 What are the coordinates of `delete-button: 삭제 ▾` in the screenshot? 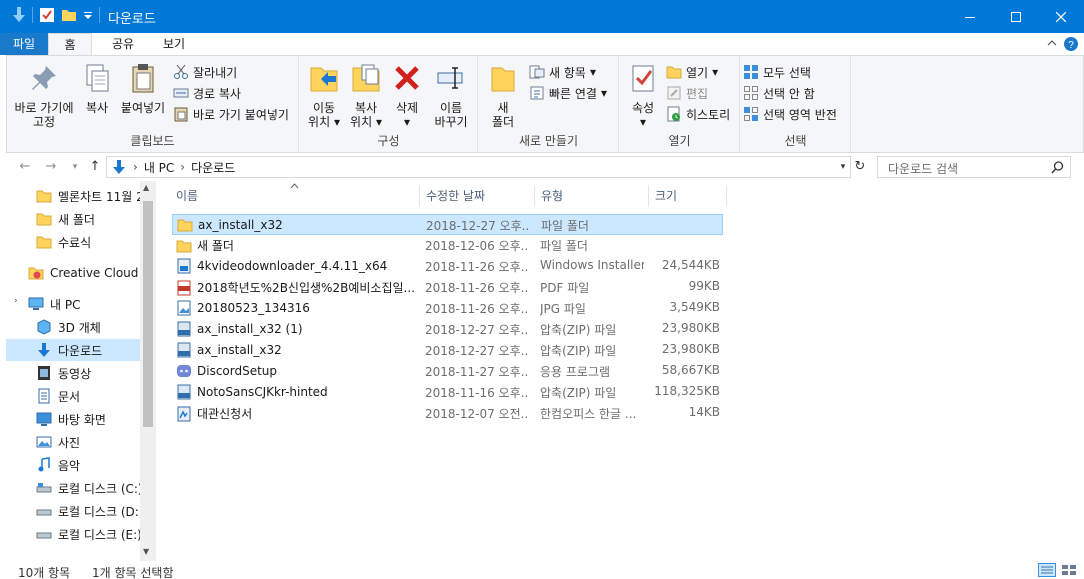 It's located at (407, 95).